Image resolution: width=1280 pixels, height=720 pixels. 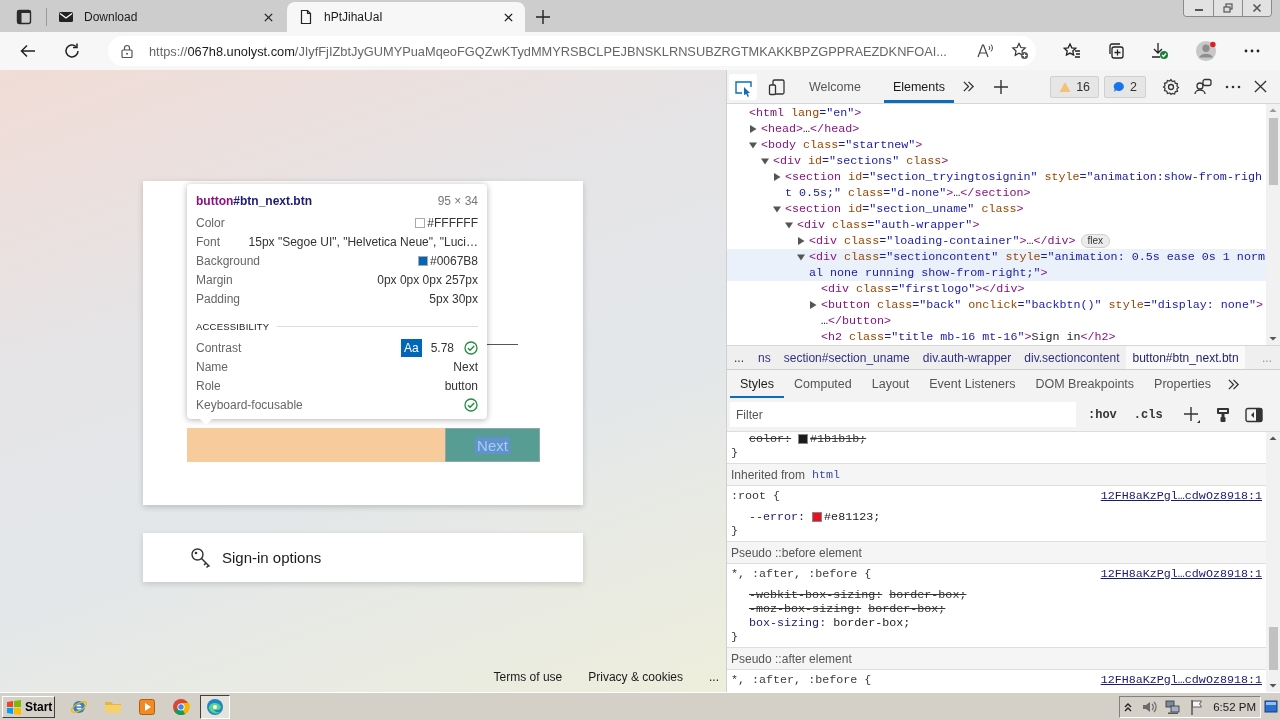 I want to click on panel-tab: Layout, so click(x=890, y=384).